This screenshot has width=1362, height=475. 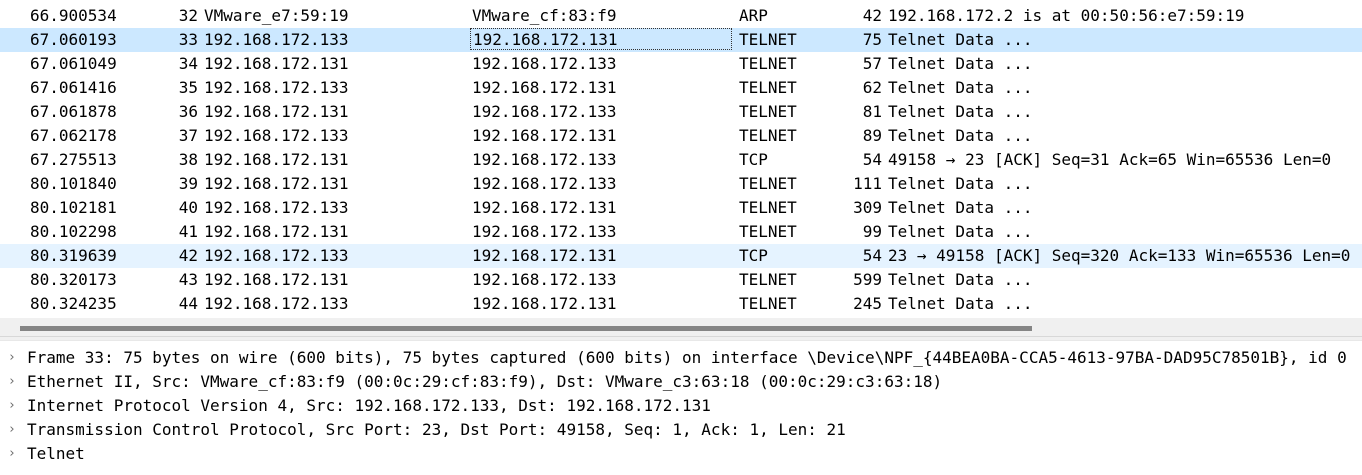 What do you see at coordinates (188, 135) in the screenshot?
I see `packet-number: 37` at bounding box center [188, 135].